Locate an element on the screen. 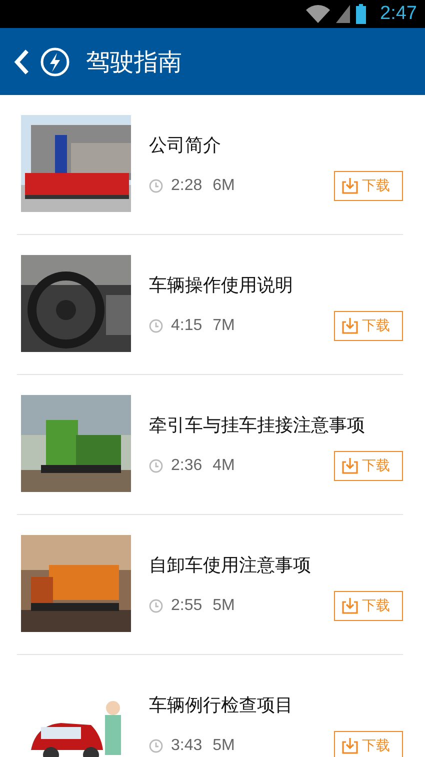 This screenshot has width=425, height=757. video-title: 车辆操作使用说明 is located at coordinates (221, 285).